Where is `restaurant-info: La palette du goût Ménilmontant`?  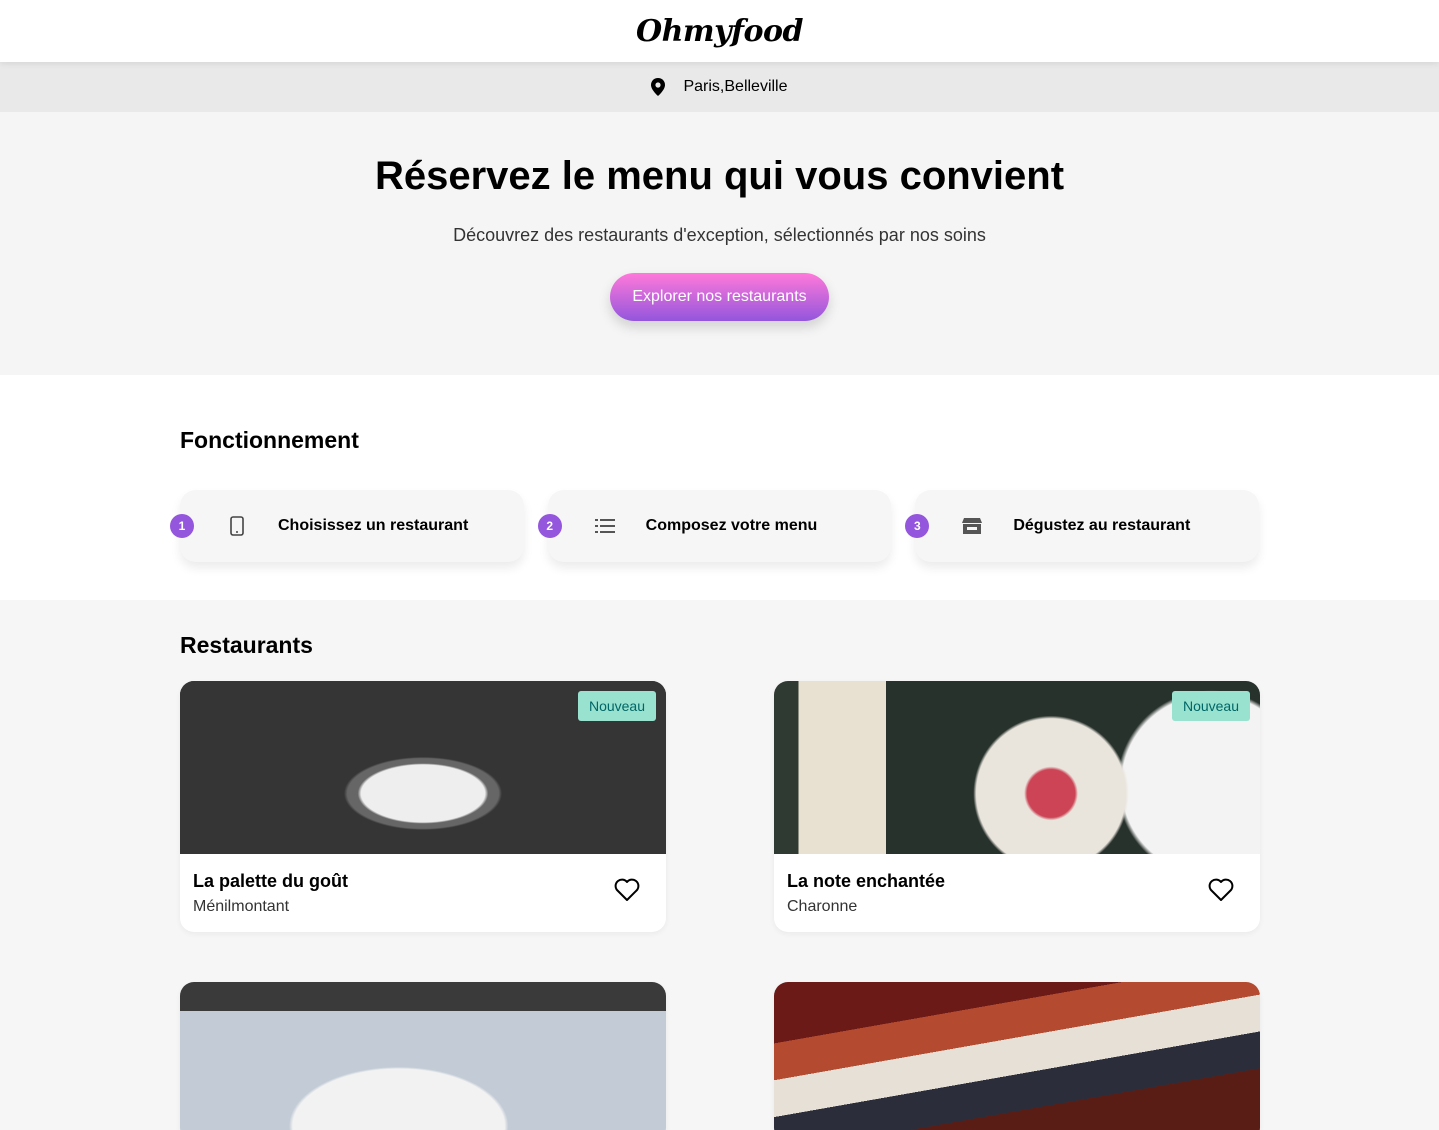
restaurant-info: La palette du goût Ménilmontant is located at coordinates (423, 893).